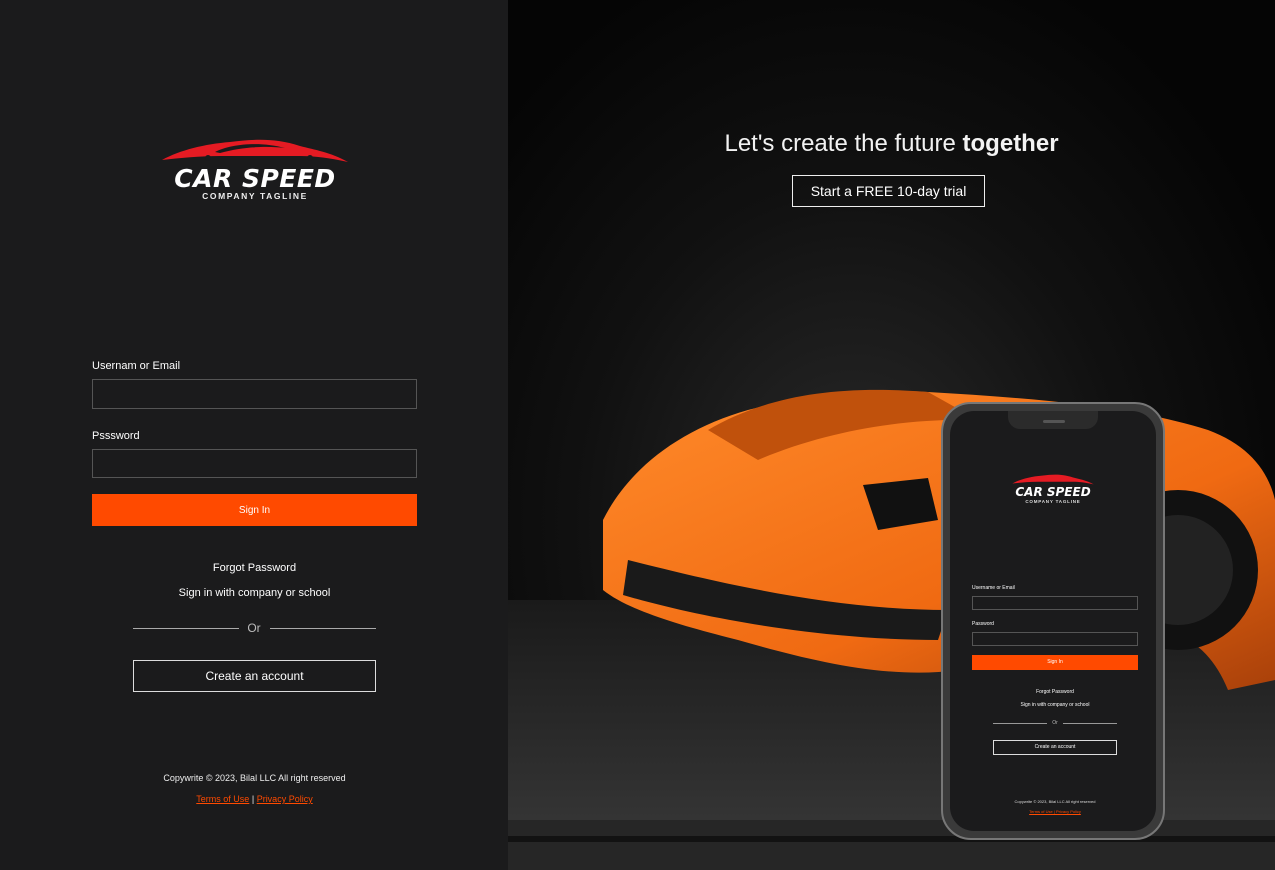 The width and height of the screenshot is (1275, 870). What do you see at coordinates (983, 624) in the screenshot?
I see `phone-password-label: Password` at bounding box center [983, 624].